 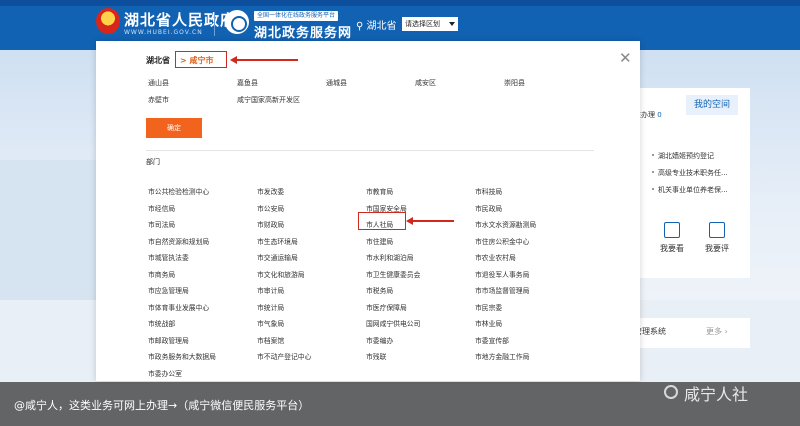 I want to click on department-item: 市交通运输局, so click(x=277, y=257).